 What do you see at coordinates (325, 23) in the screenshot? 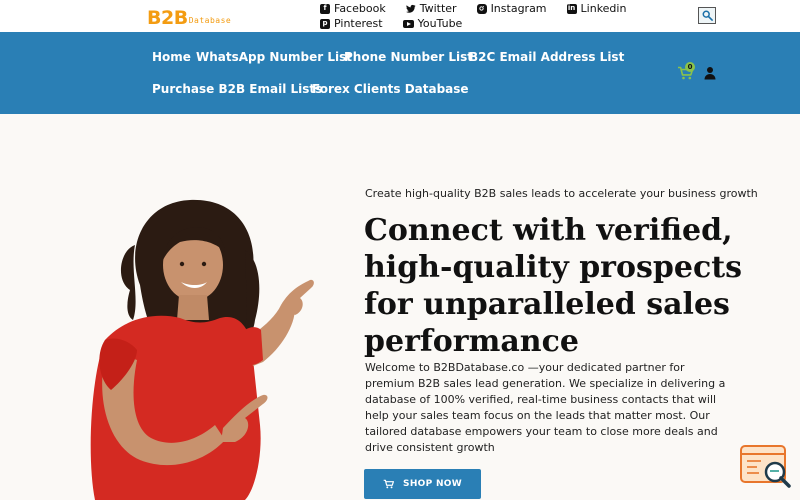
I see `pinterest-icon: p` at bounding box center [325, 23].